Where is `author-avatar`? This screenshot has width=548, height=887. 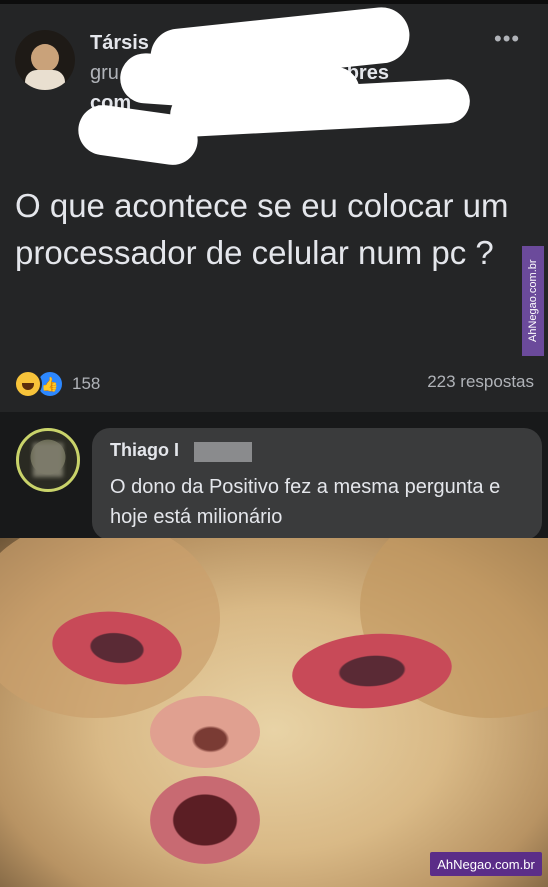 author-avatar is located at coordinates (45, 60).